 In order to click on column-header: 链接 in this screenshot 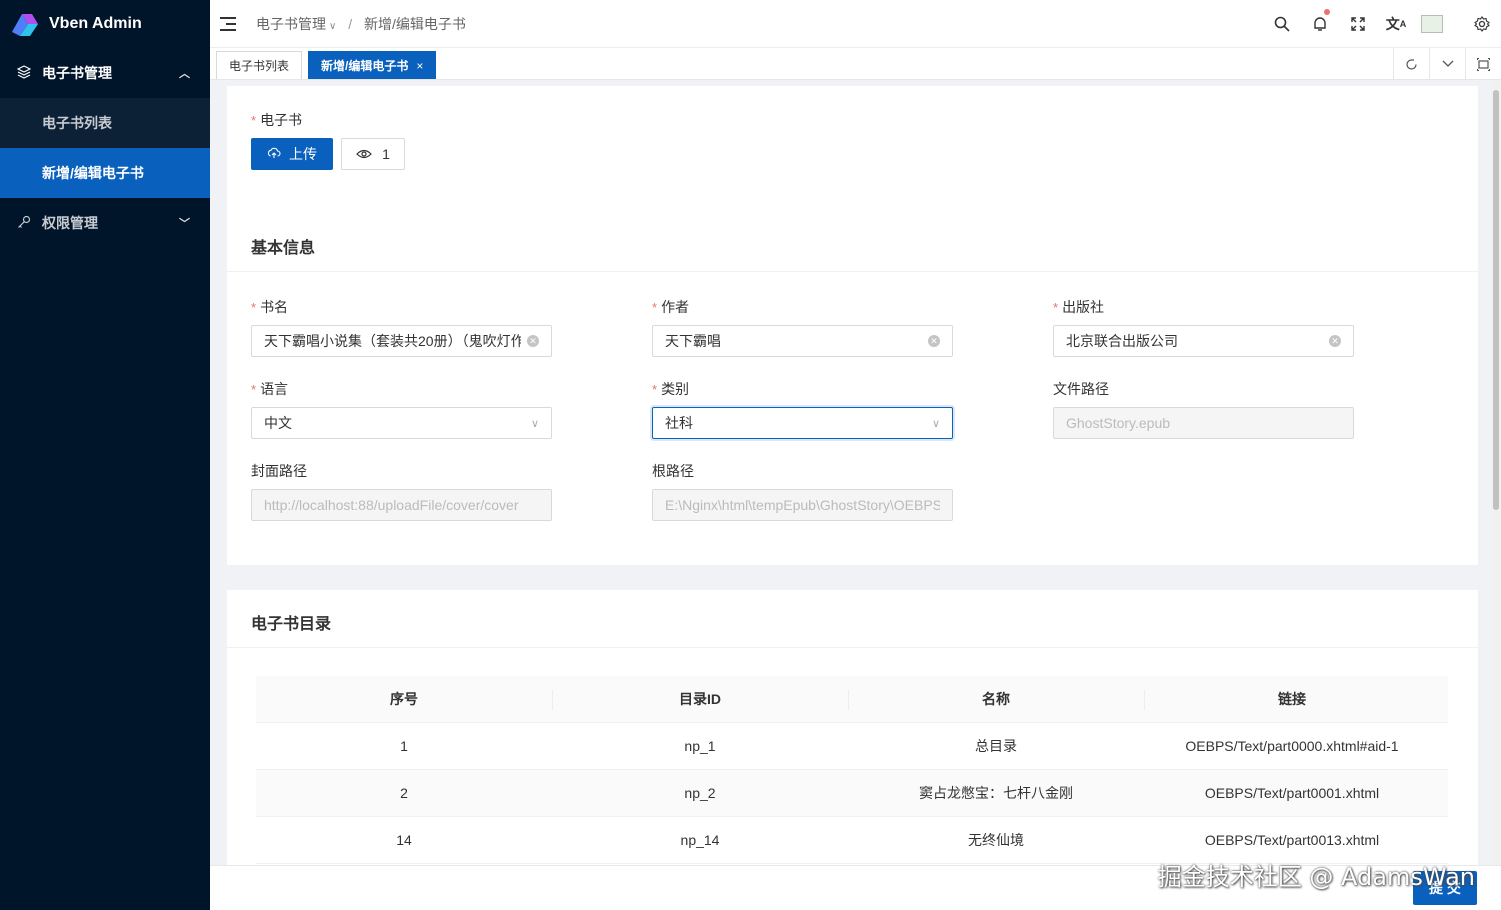, I will do `click(1292, 699)`.